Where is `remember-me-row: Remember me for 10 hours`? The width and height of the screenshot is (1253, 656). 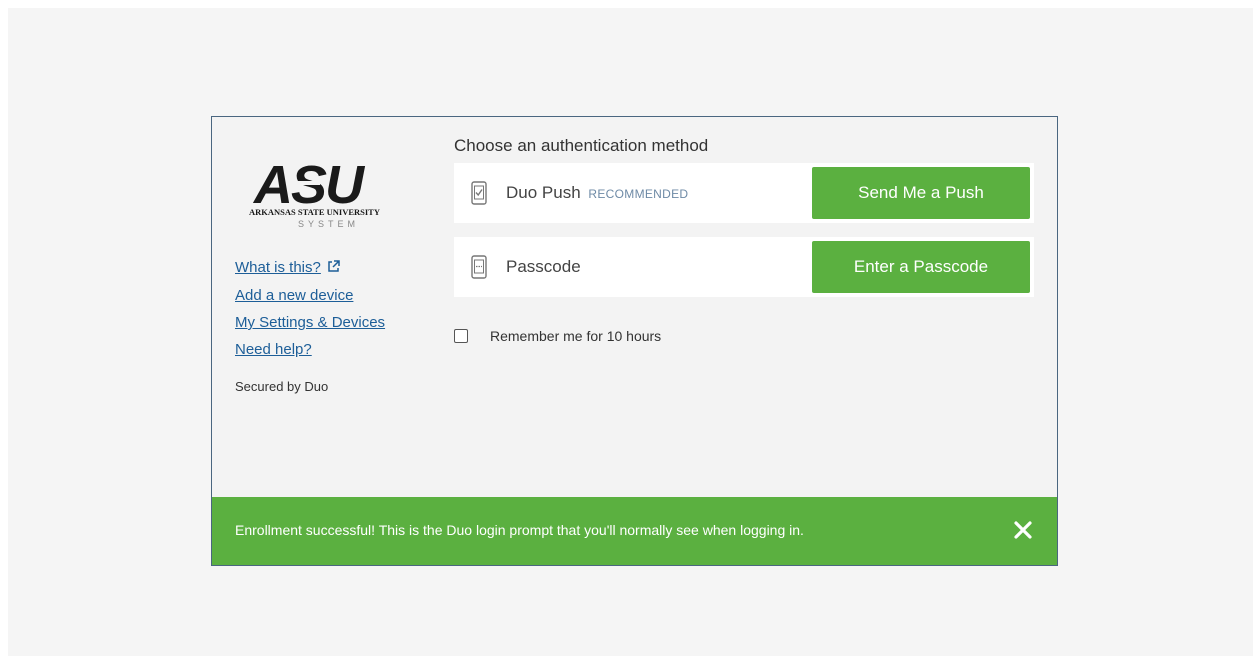 remember-me-row: Remember me for 10 hours is located at coordinates (557, 336).